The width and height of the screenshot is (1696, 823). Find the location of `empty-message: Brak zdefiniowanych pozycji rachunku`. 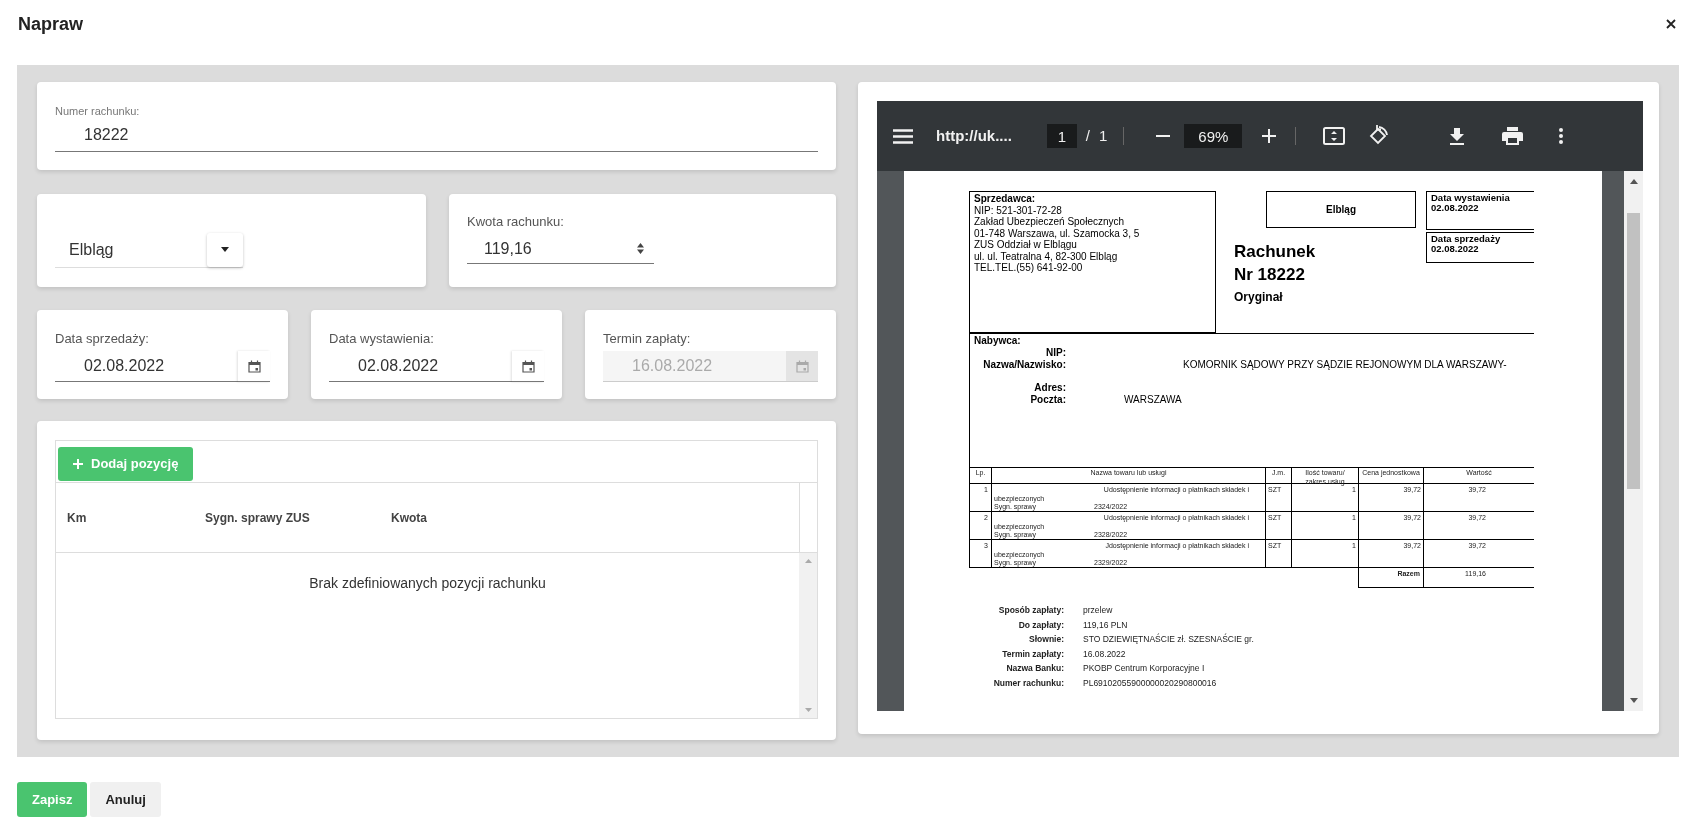

empty-message: Brak zdefiniowanych pozycji rachunku is located at coordinates (427, 582).